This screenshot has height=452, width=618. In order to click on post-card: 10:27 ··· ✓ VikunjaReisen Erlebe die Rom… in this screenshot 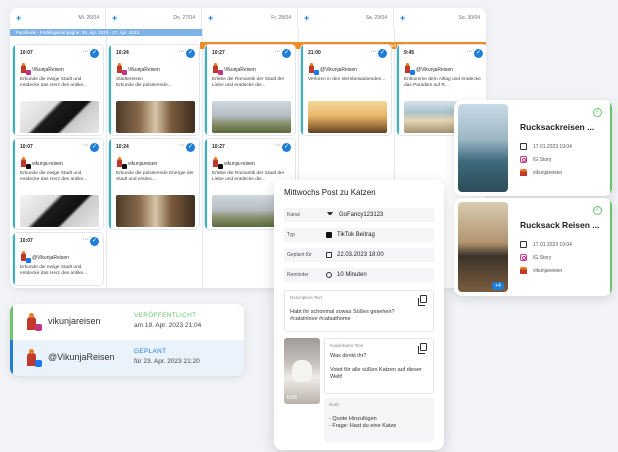, I will do `click(250, 90)`.